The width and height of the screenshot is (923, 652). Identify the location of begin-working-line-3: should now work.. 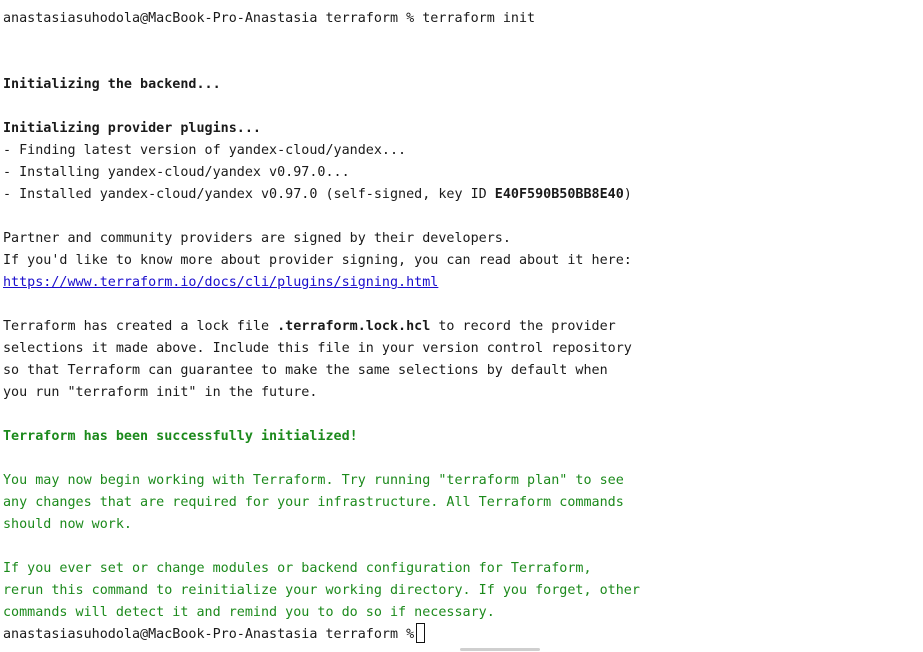
(67, 524).